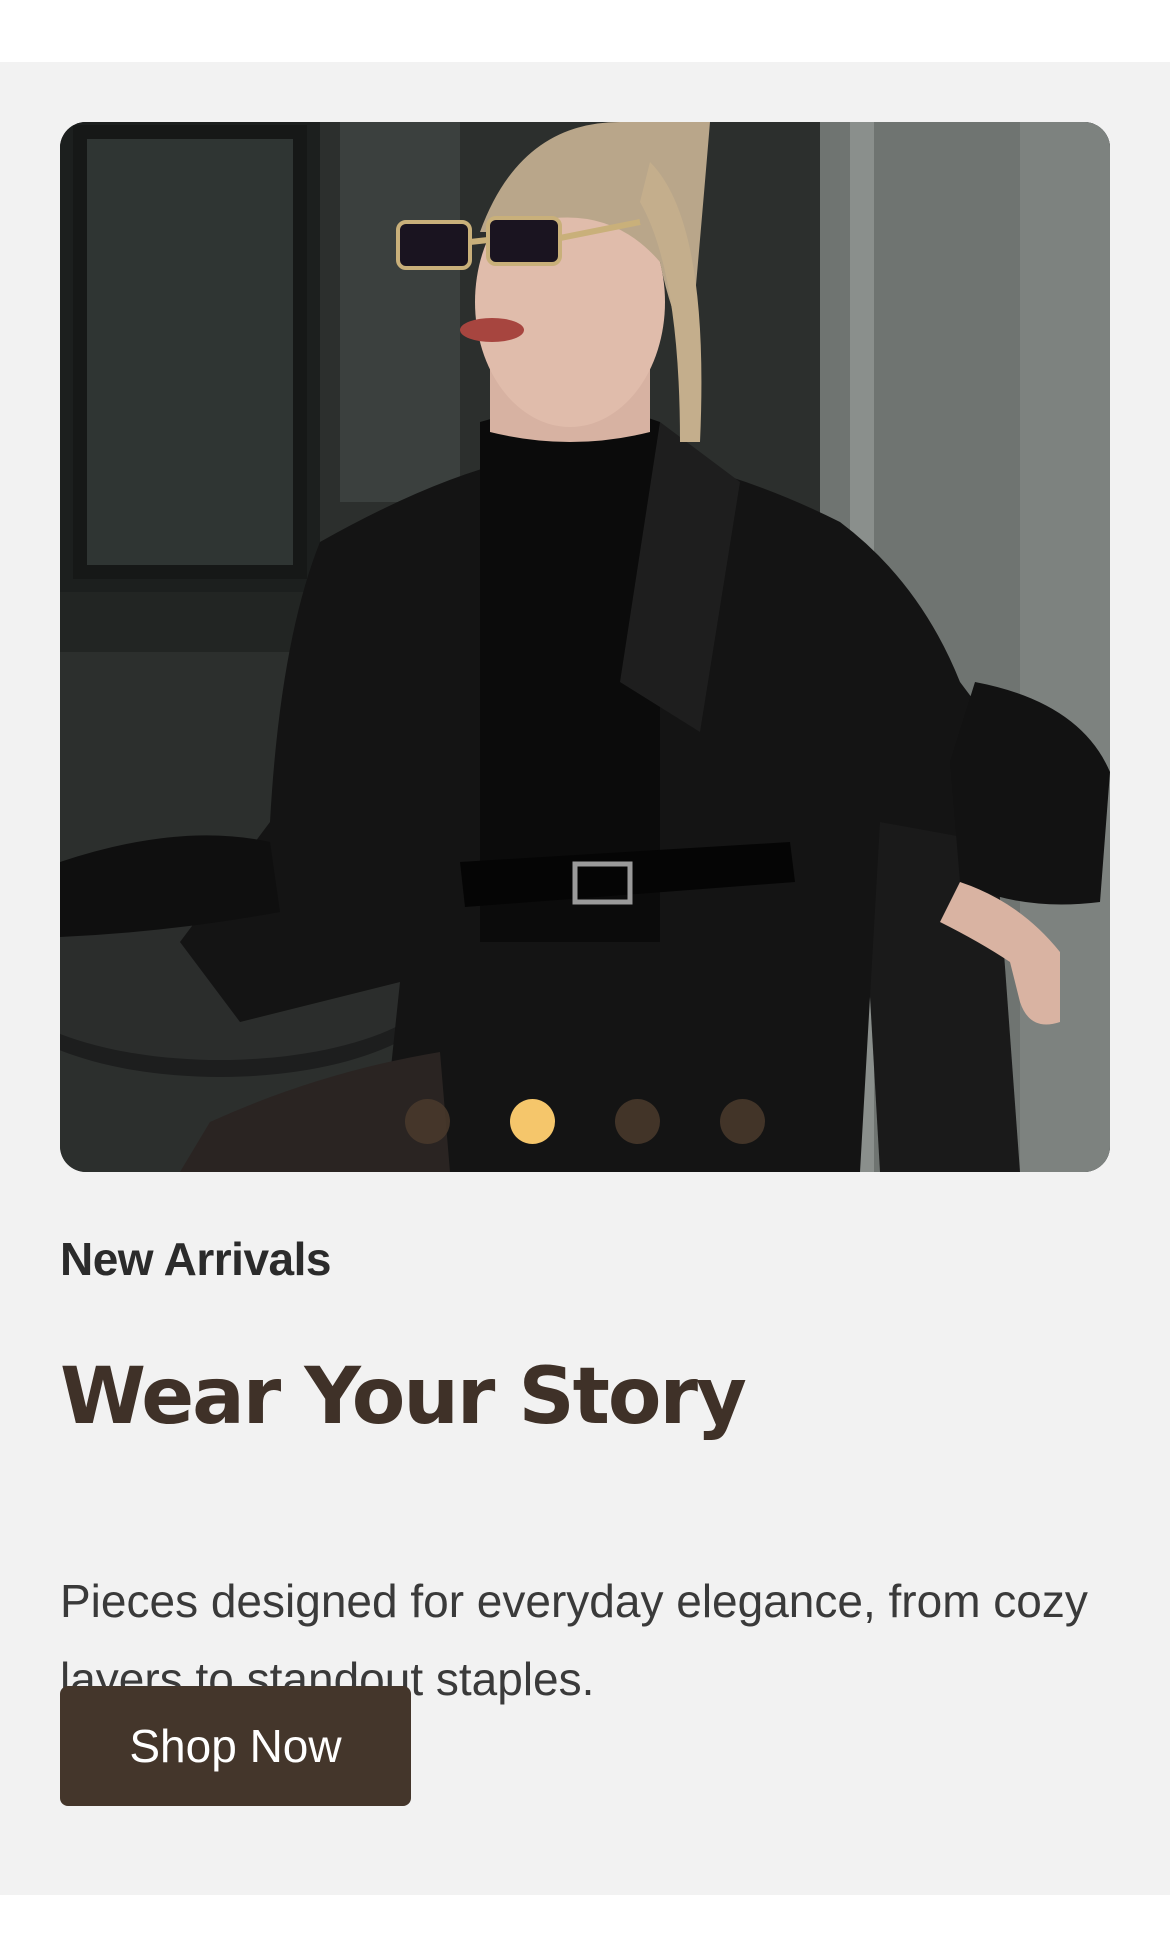 This screenshot has width=1170, height=1959. What do you see at coordinates (585, 1121) in the screenshot?
I see `carousel-dots` at bounding box center [585, 1121].